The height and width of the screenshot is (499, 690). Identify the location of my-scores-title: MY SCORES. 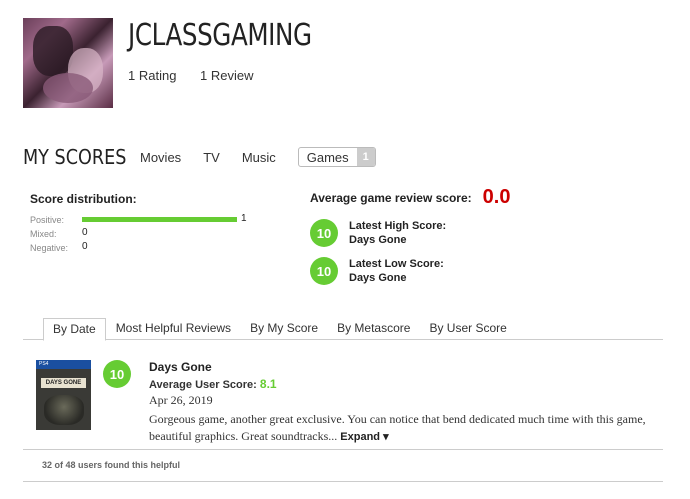
(75, 157).